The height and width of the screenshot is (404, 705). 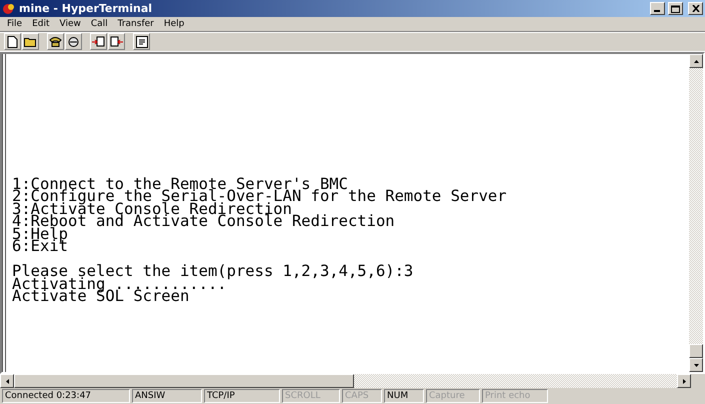 What do you see at coordinates (40, 234) in the screenshot?
I see `terminal-line: 5:Help` at bounding box center [40, 234].